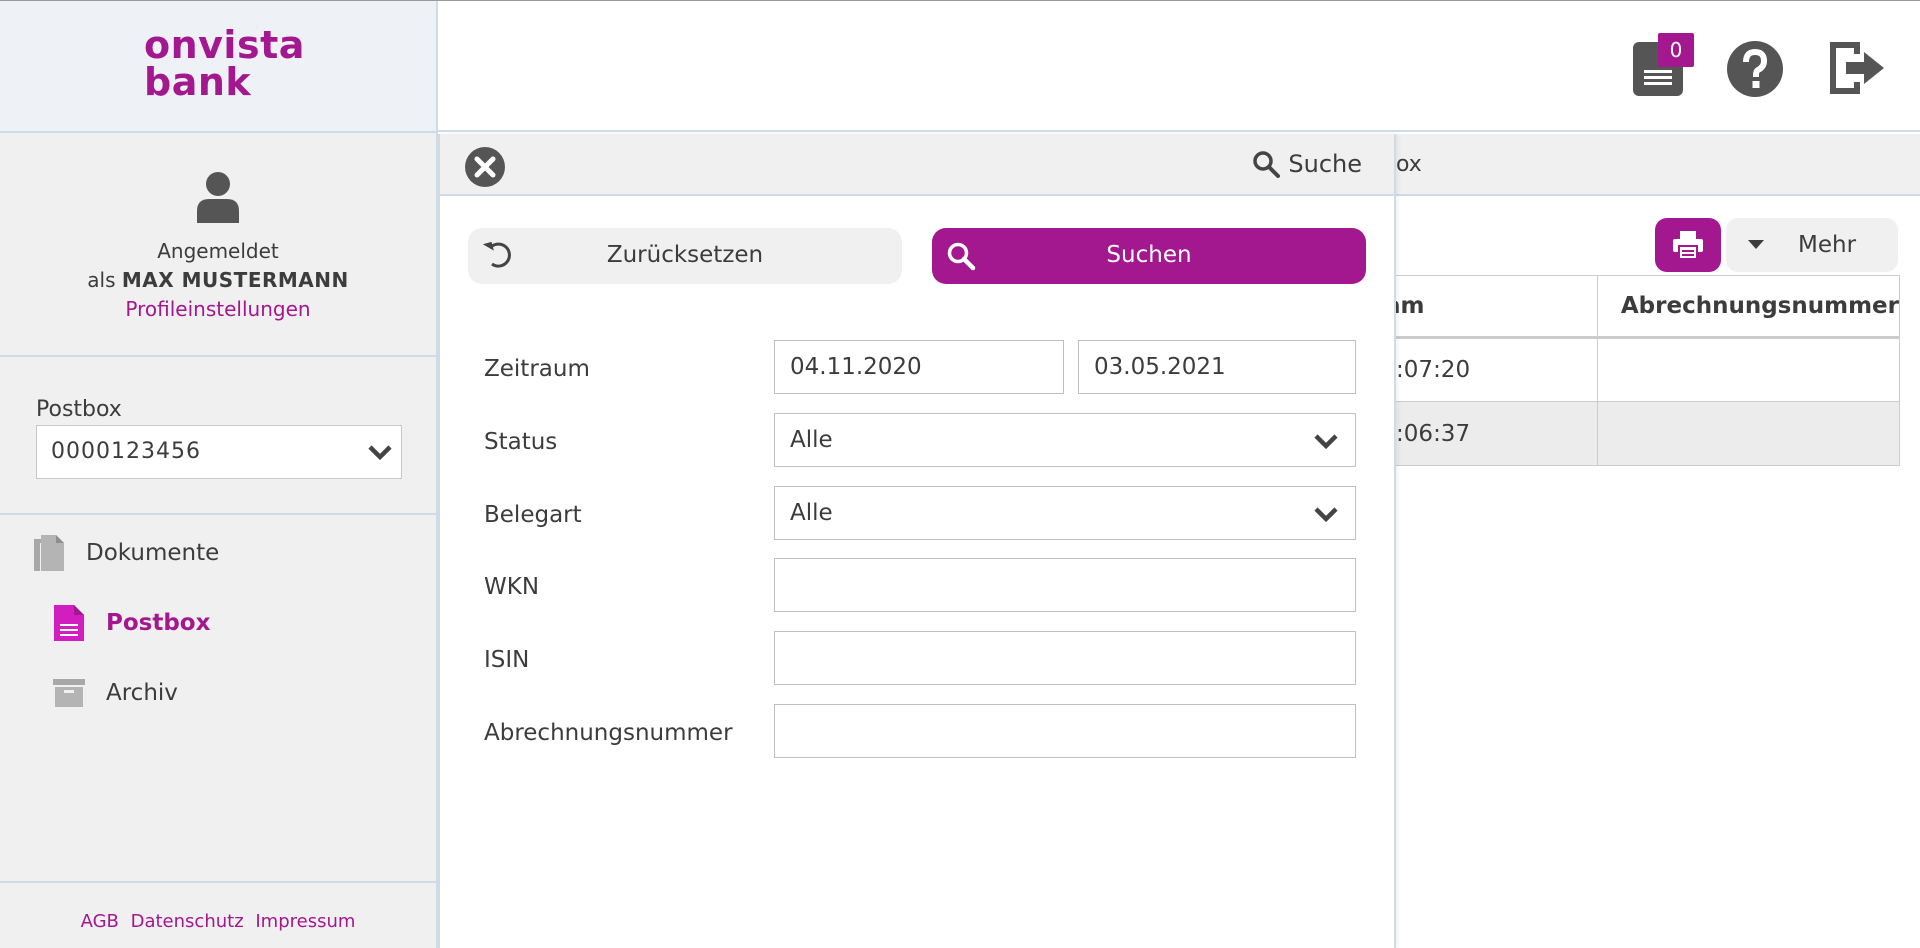  I want to click on more-dropdown-button: Mehr, so click(1812, 245).